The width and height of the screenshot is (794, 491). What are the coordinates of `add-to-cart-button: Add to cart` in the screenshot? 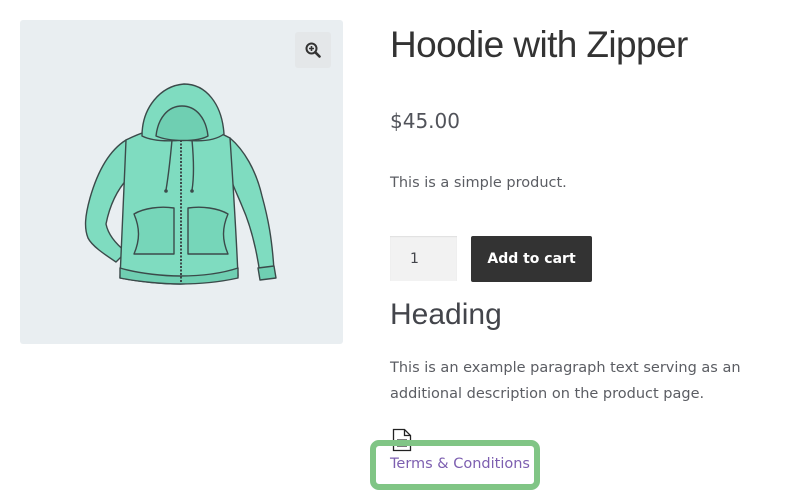 It's located at (531, 259).